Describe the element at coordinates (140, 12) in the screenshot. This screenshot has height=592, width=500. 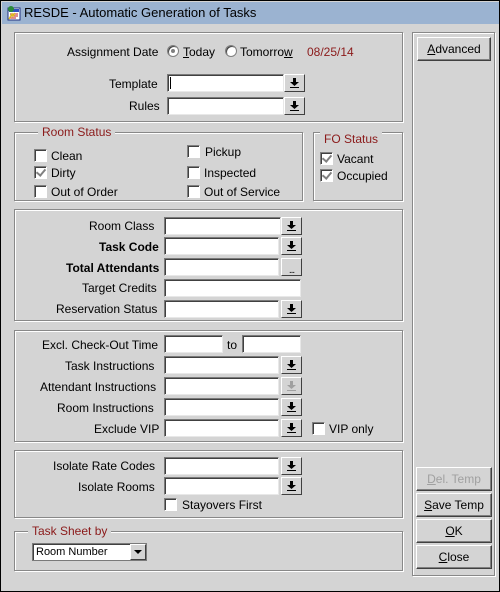
I see `window-title: RESDE - Automatic Generation of Tasks` at that location.